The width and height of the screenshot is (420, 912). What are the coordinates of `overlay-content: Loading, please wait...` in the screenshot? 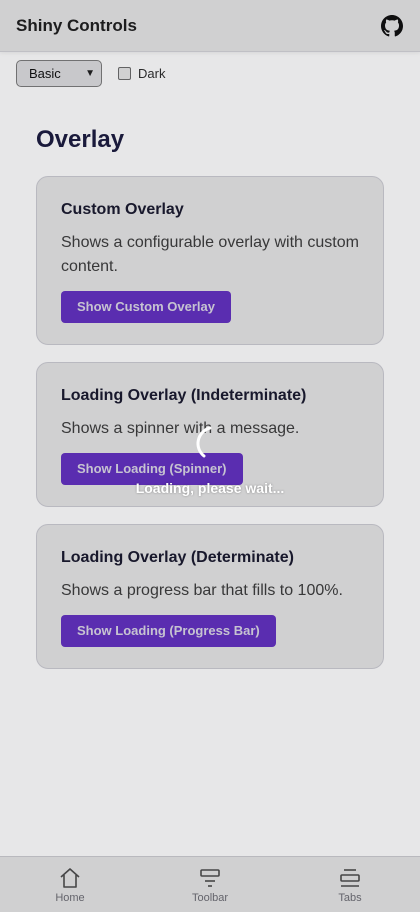 It's located at (210, 460).